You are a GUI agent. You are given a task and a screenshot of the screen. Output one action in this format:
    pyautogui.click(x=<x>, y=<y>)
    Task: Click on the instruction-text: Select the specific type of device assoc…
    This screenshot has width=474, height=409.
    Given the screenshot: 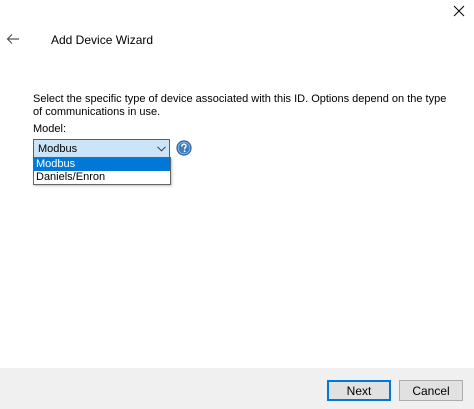 What is the action you would take?
    pyautogui.click(x=240, y=105)
    